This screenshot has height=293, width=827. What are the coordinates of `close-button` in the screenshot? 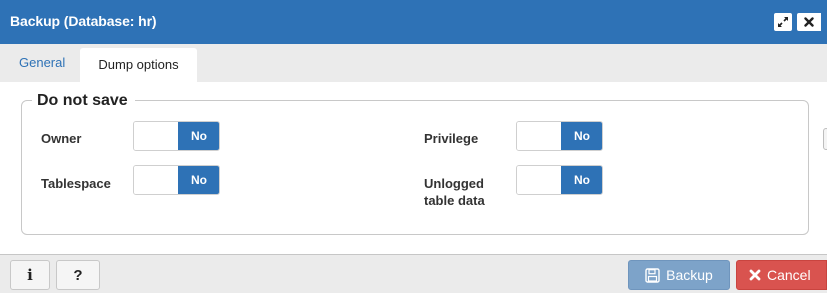 It's located at (809, 22).